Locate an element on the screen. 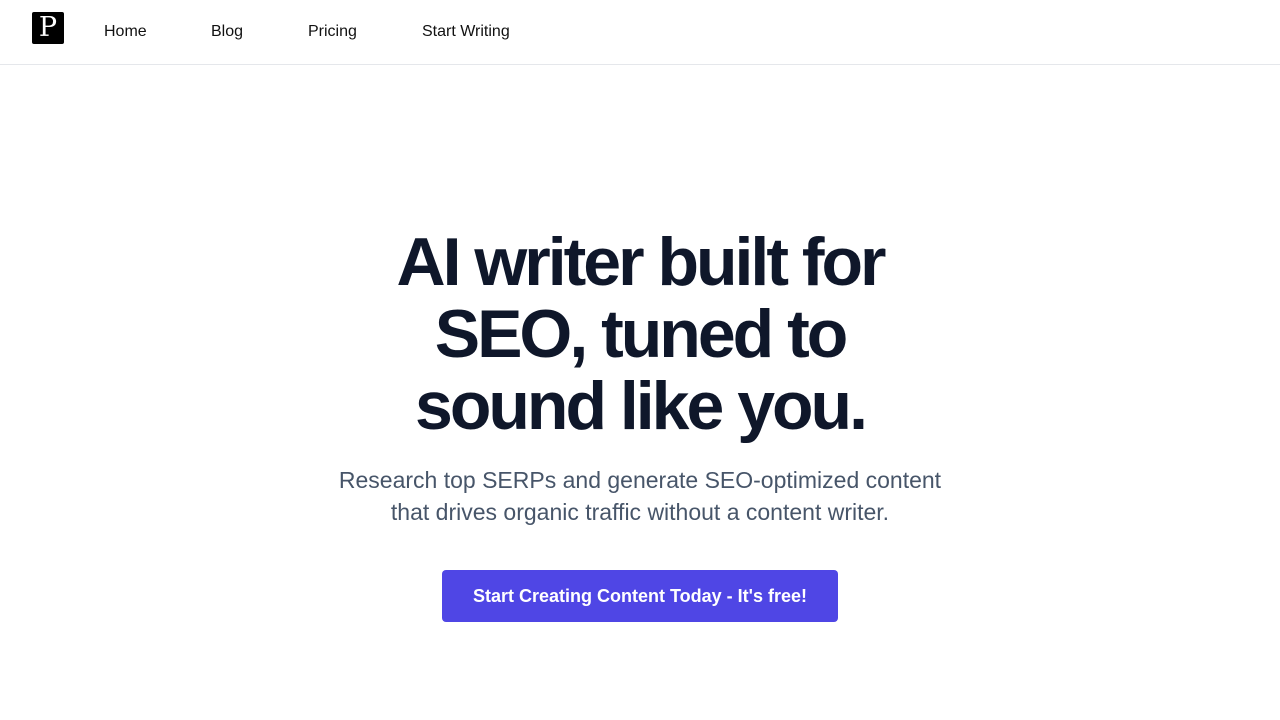 The image size is (1280, 720). hero-title-line: SEO, tuned to is located at coordinates (641, 334).